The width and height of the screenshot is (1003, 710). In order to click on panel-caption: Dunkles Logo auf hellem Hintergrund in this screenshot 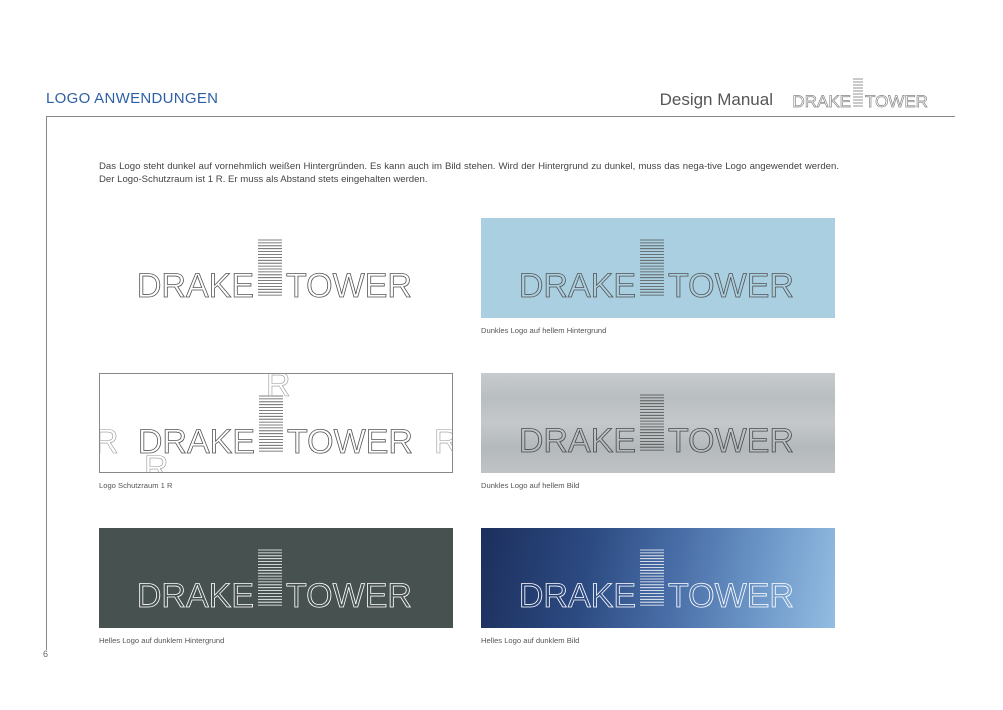, I will do `click(544, 330)`.